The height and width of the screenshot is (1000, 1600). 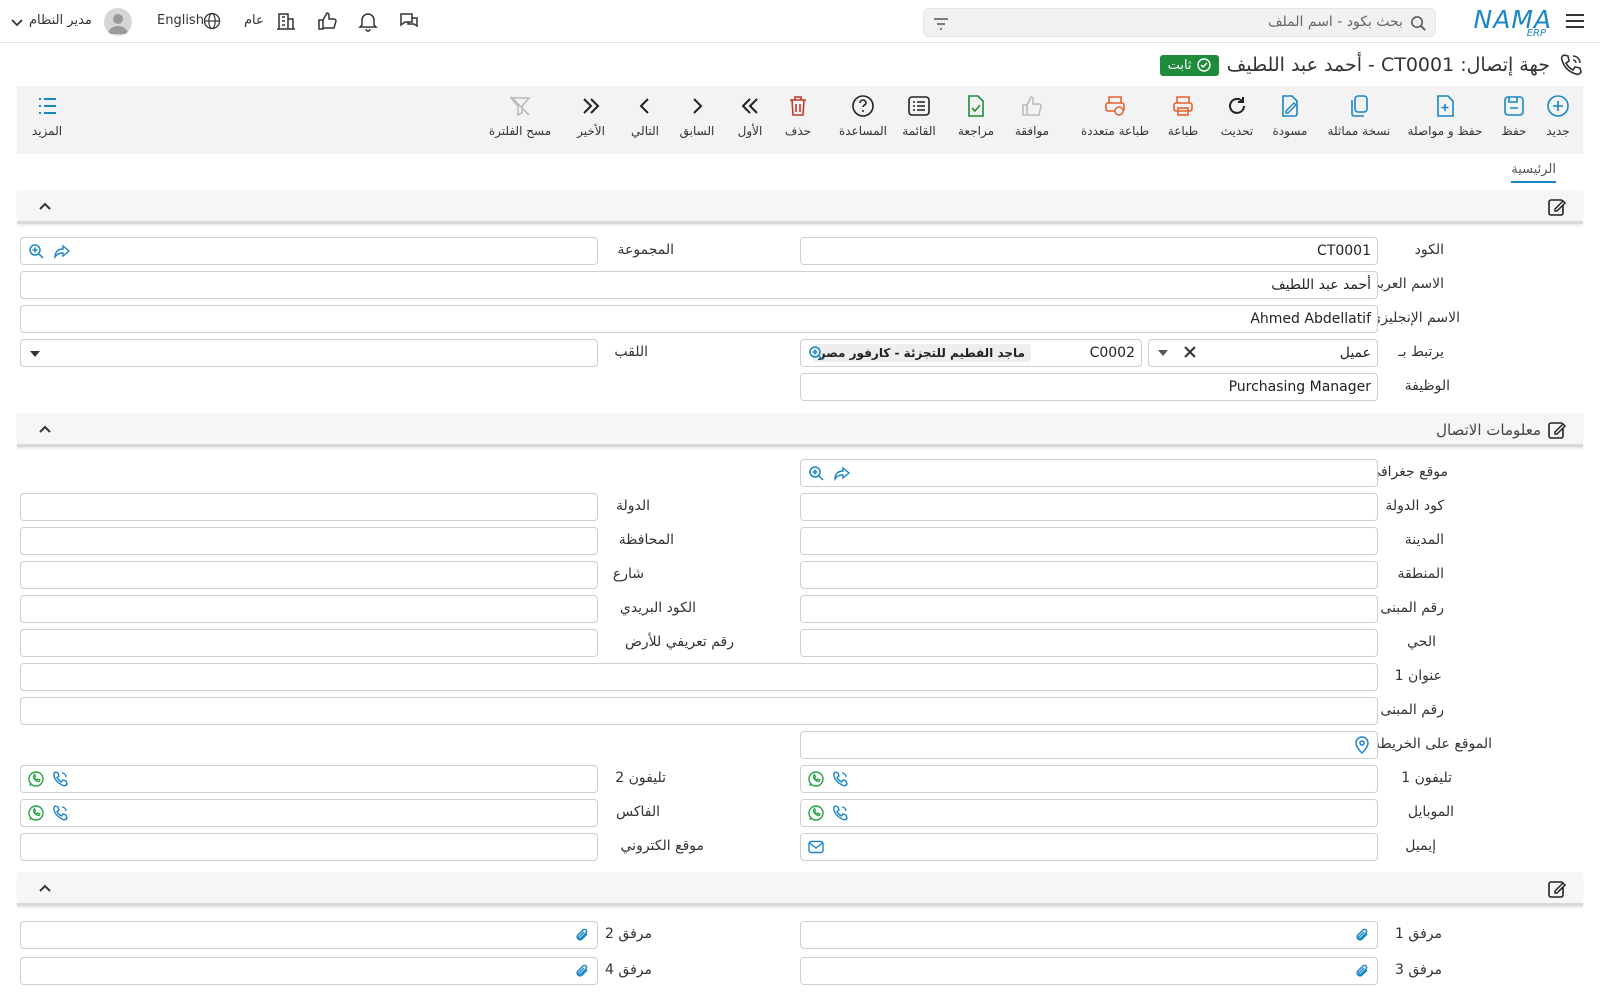 What do you see at coordinates (309, 507) in the screenshot?
I see `country-field` at bounding box center [309, 507].